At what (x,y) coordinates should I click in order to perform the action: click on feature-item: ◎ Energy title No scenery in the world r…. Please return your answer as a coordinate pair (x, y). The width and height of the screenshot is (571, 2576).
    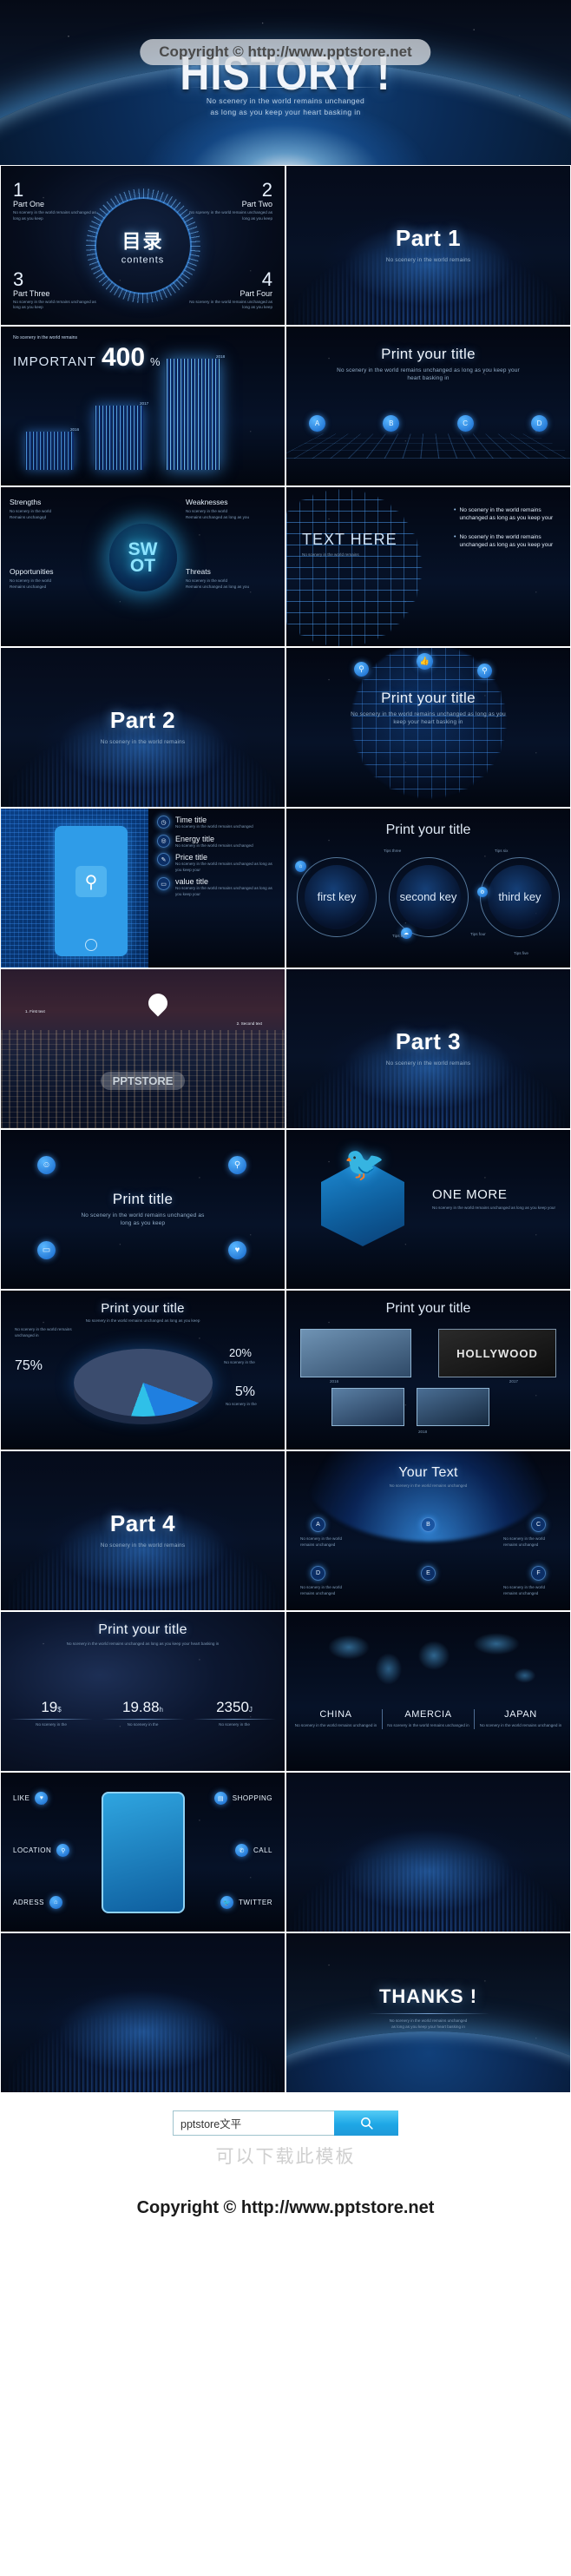
    Looking at the image, I should click on (218, 842).